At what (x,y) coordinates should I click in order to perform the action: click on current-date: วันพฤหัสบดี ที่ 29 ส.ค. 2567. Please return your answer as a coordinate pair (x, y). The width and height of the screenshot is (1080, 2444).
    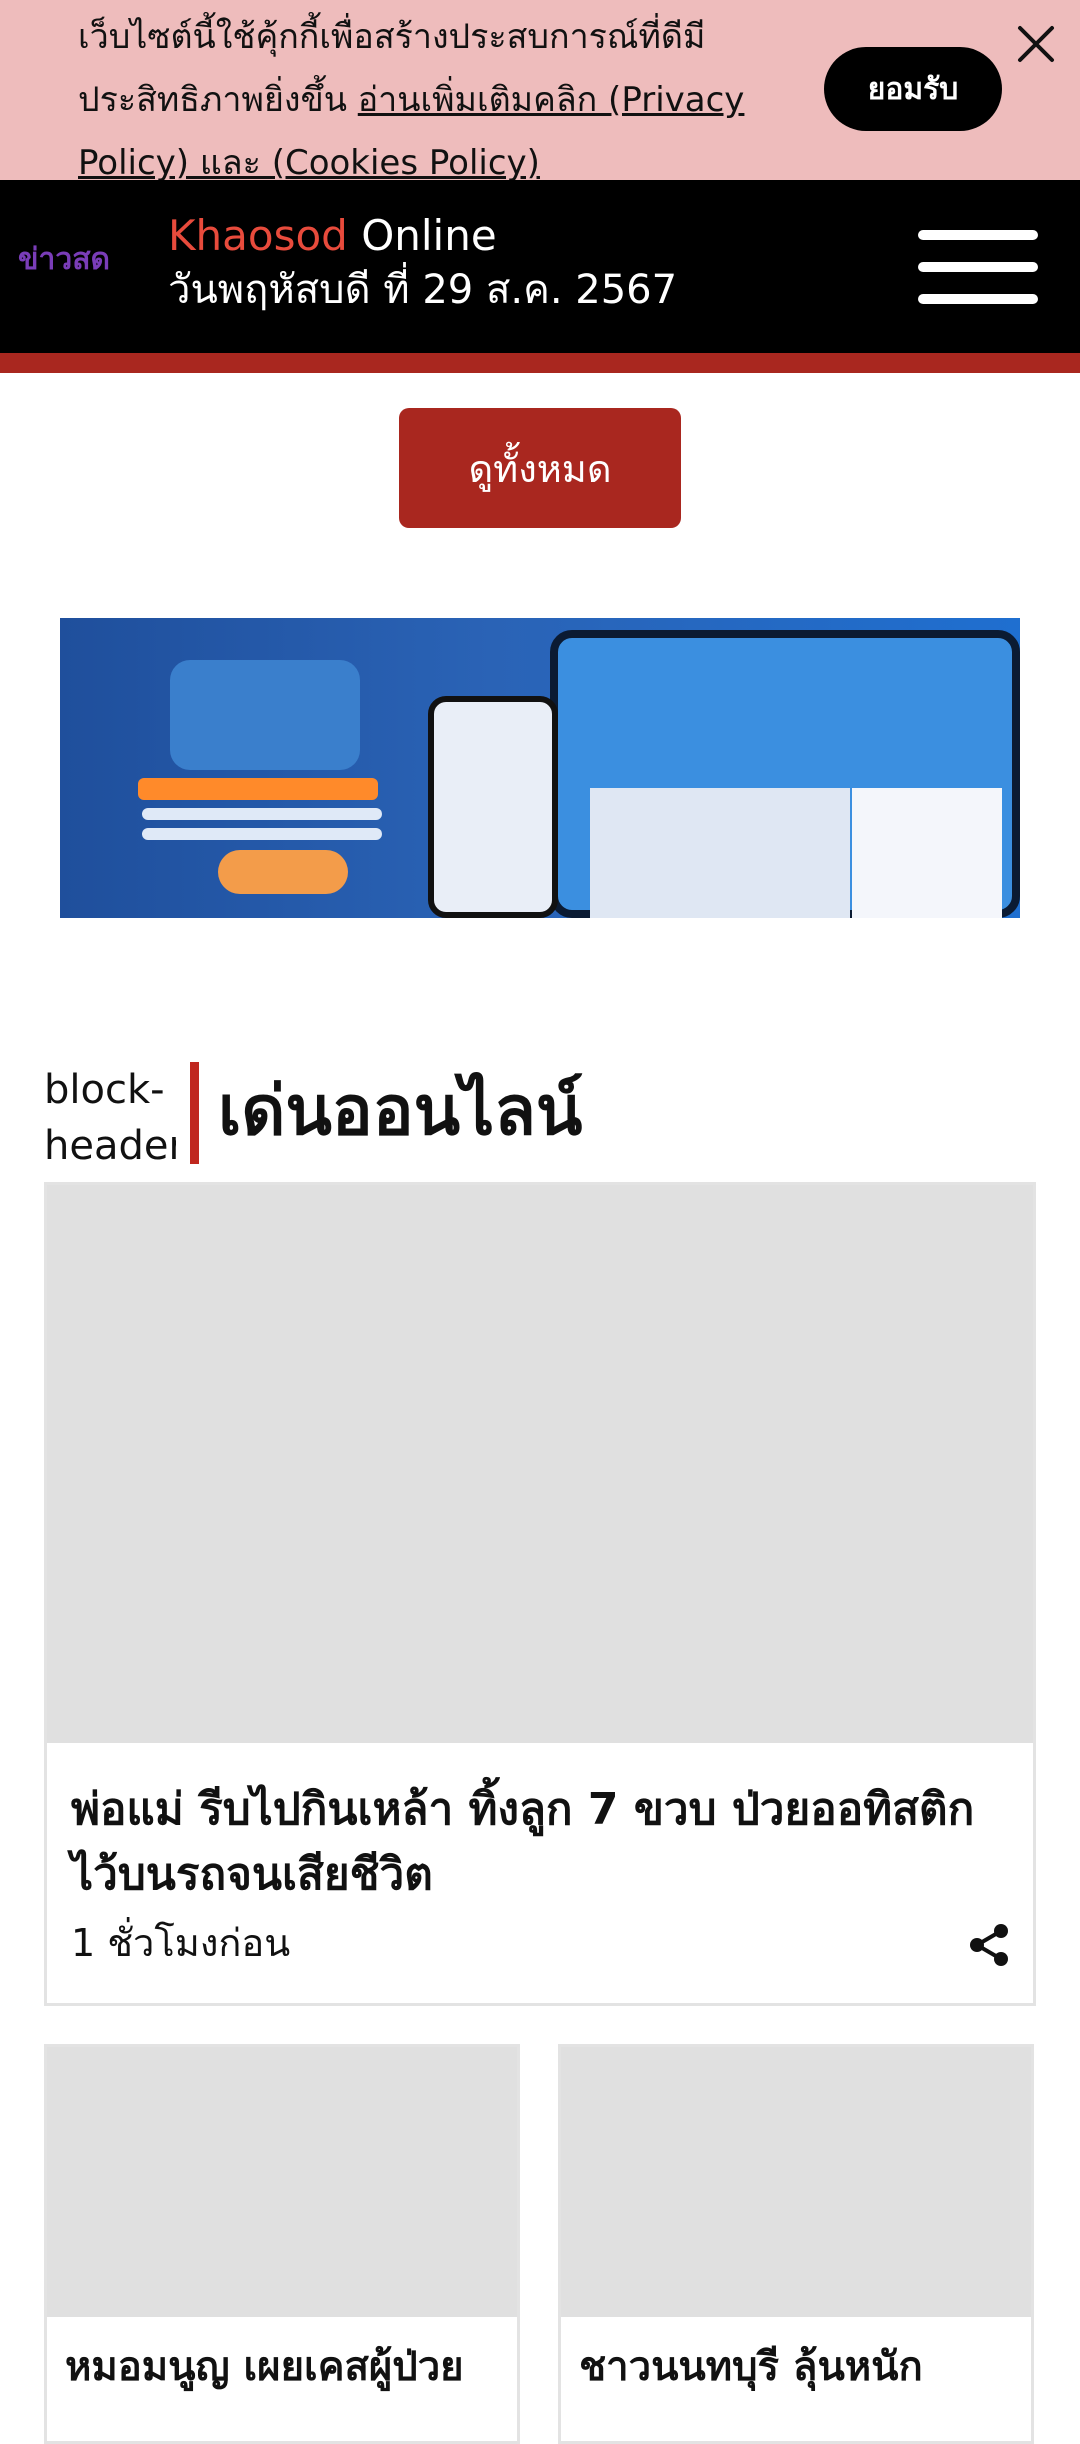
    Looking at the image, I should click on (423, 290).